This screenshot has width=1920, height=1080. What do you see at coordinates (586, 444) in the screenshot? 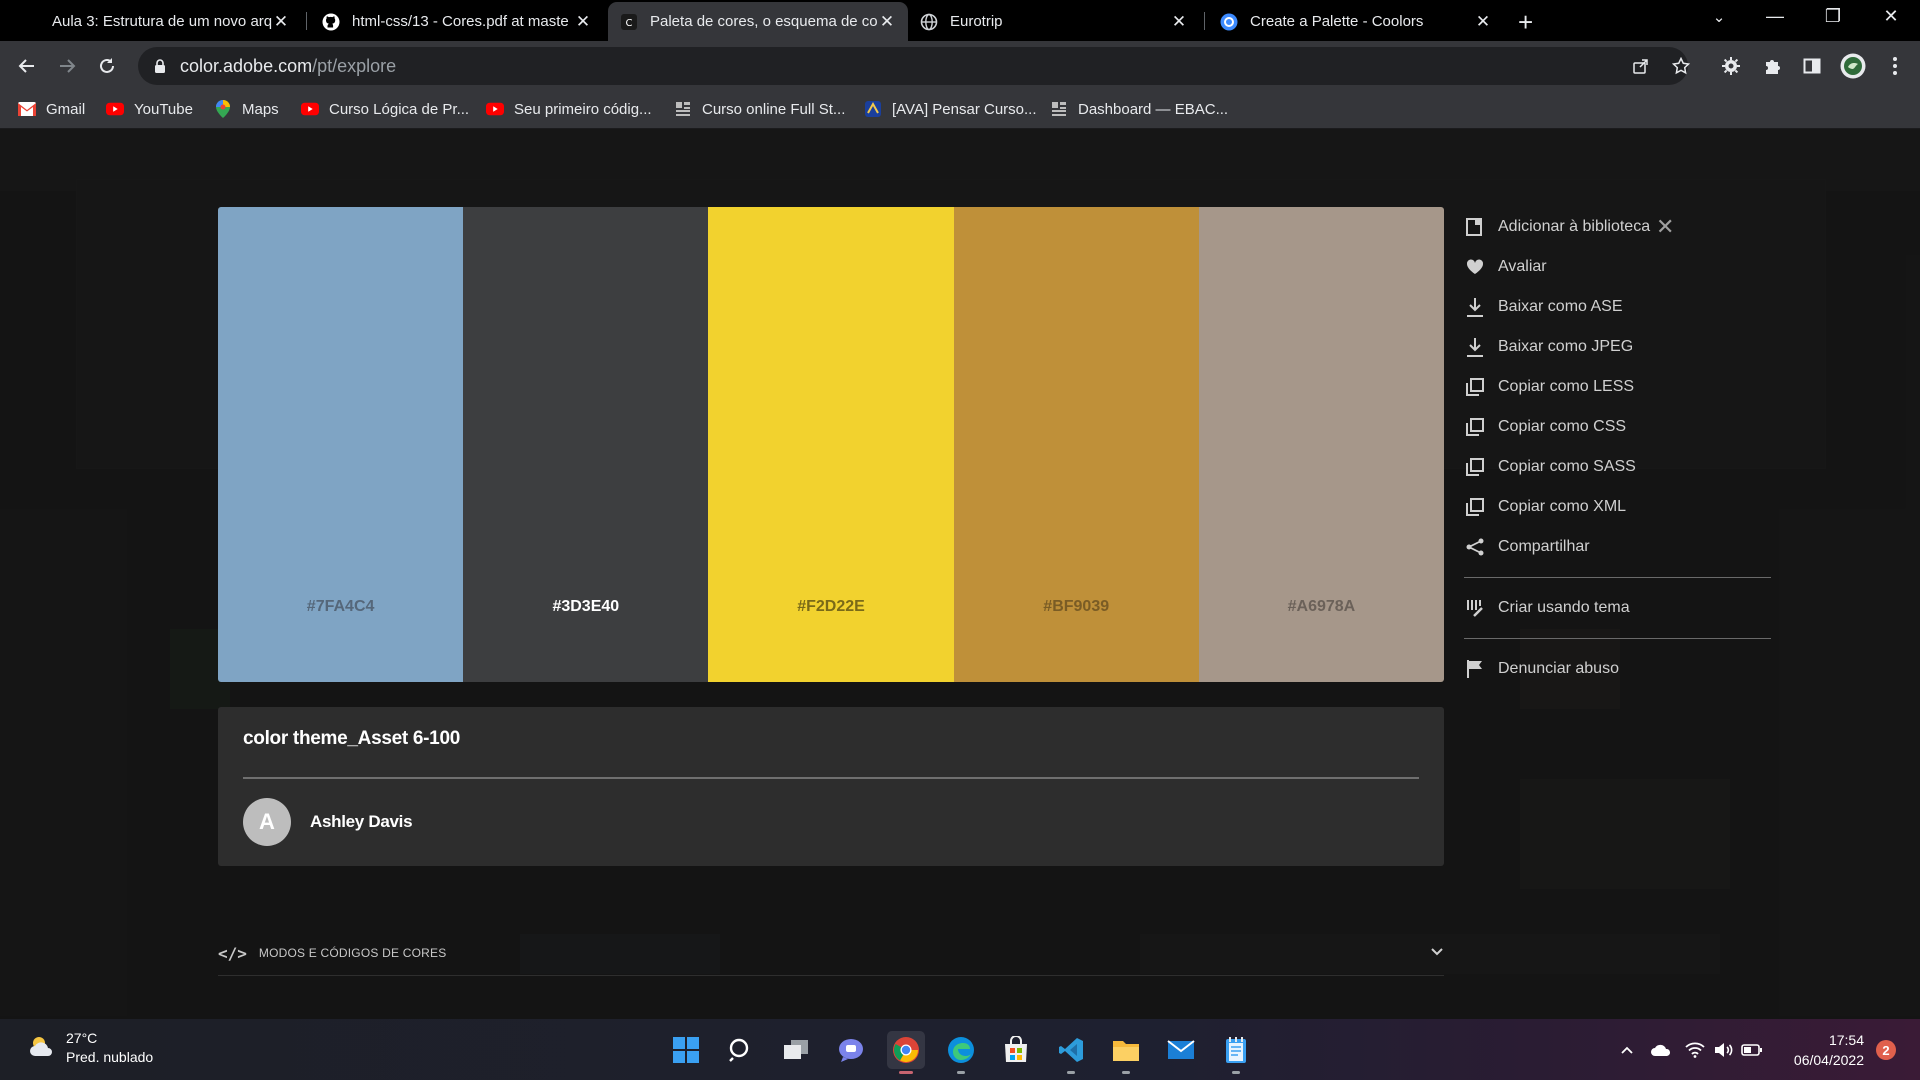
I see `swatch: #3D3E40` at bounding box center [586, 444].